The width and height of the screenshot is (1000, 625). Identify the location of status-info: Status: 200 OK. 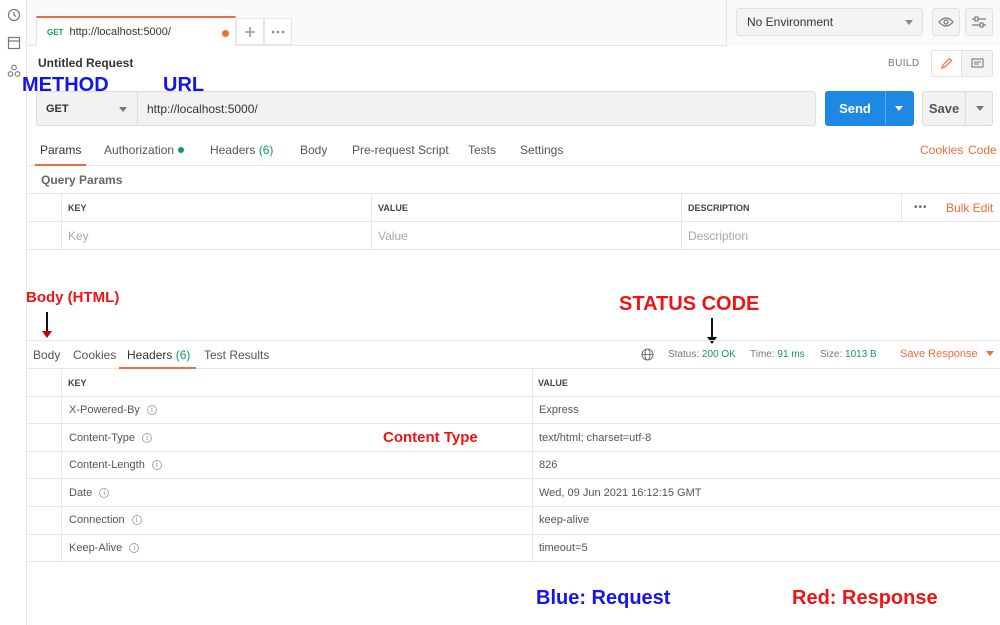
(702, 354).